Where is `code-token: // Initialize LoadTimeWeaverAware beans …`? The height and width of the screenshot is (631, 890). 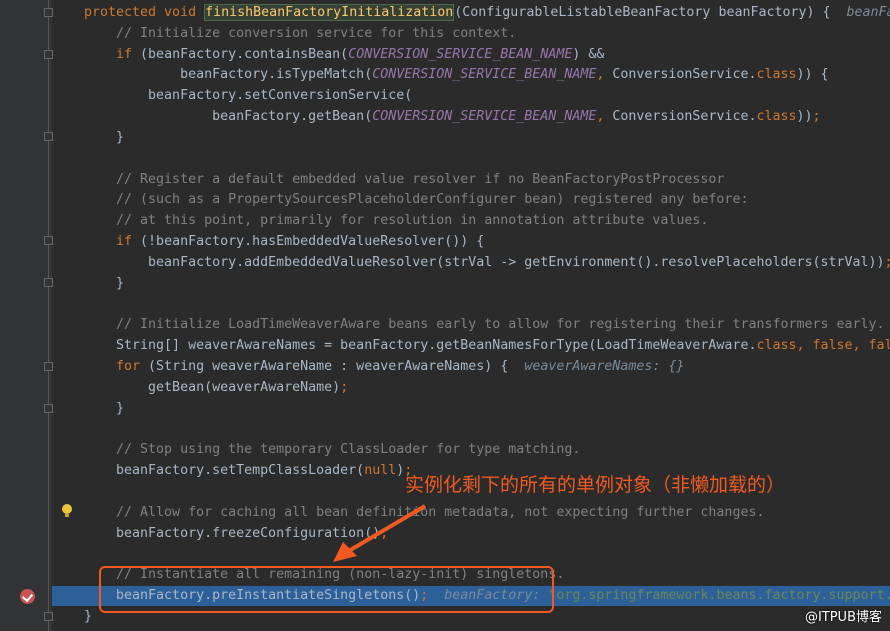
code-token: // Initialize LoadTimeWeaverAware beans … is located at coordinates (484, 325).